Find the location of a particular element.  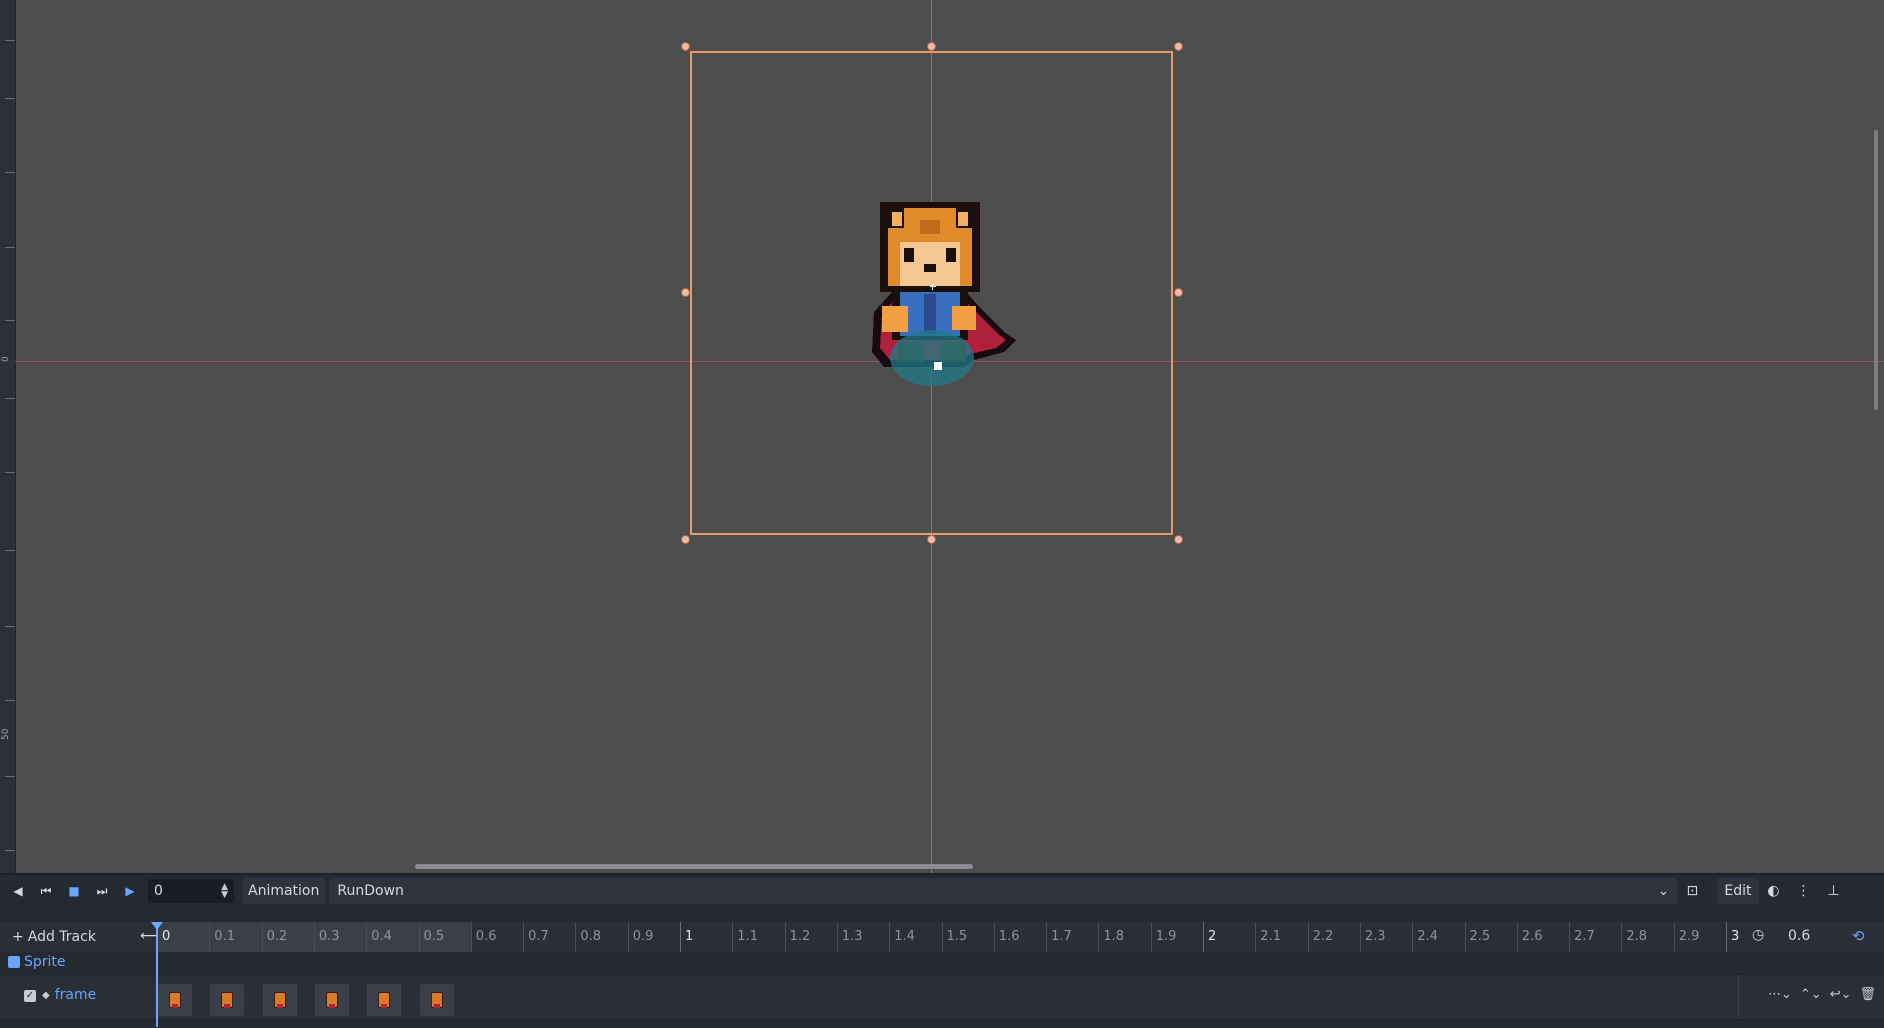

handle-top-left is located at coordinates (685, 46).